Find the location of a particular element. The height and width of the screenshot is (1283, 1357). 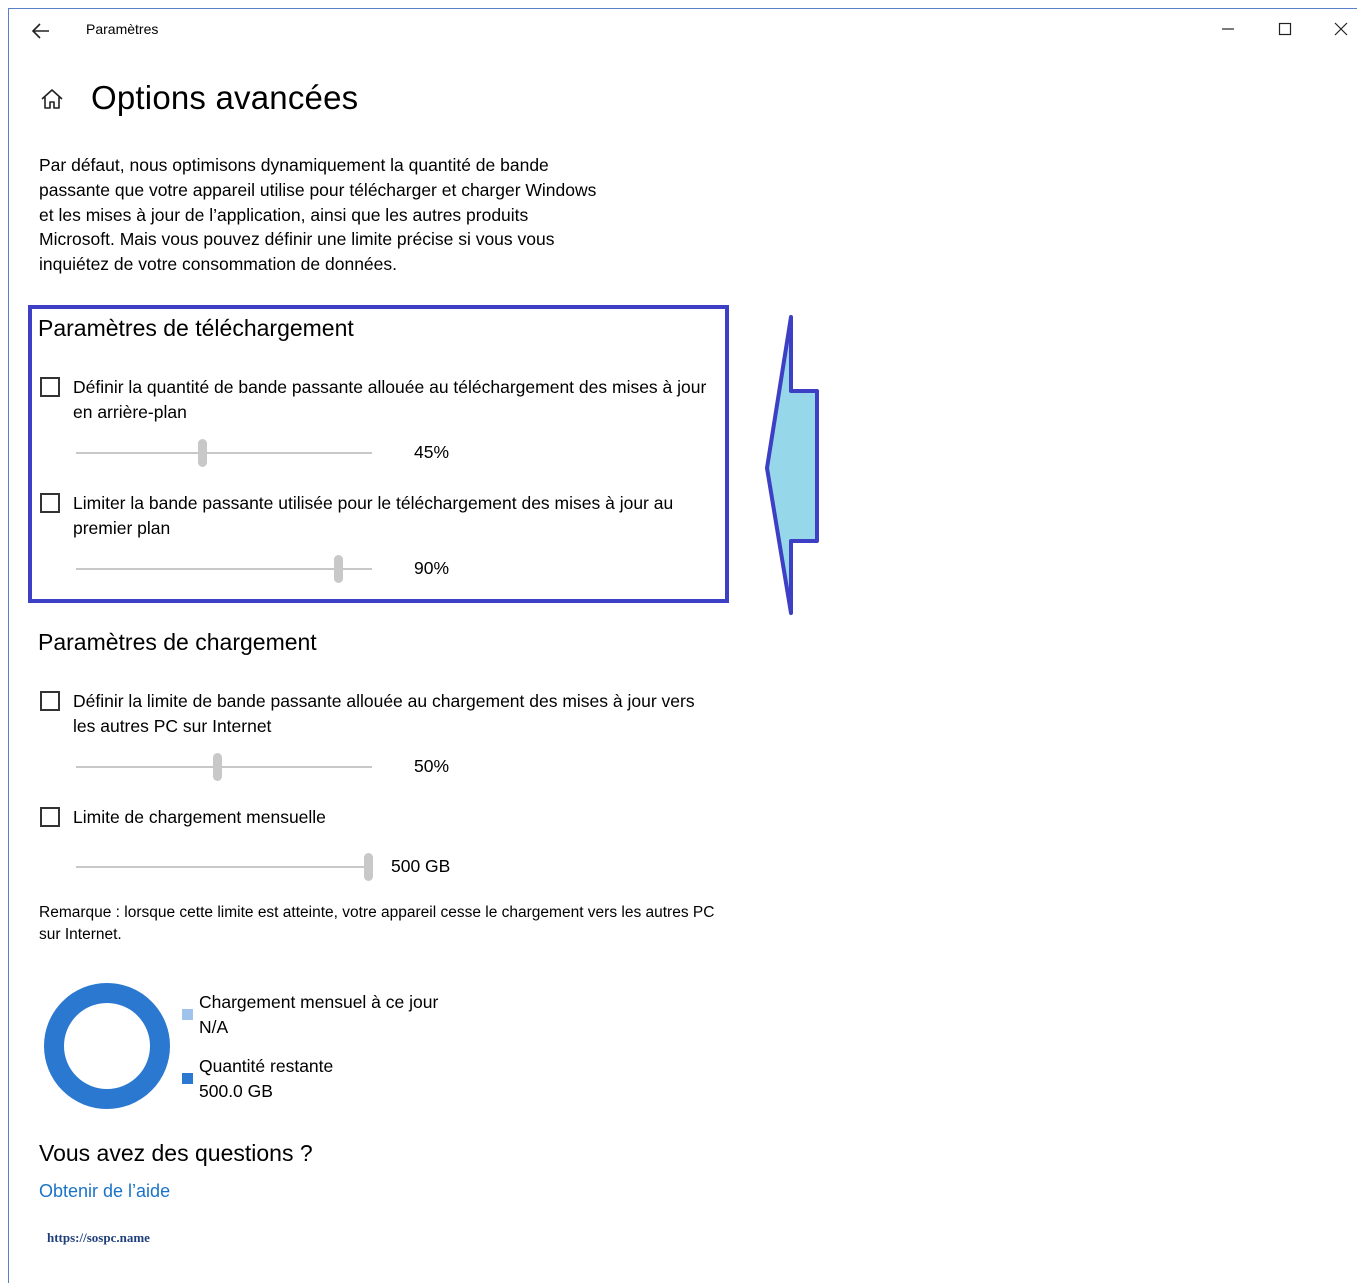

left-arrow-annotation-icon is located at coordinates (792, 465).